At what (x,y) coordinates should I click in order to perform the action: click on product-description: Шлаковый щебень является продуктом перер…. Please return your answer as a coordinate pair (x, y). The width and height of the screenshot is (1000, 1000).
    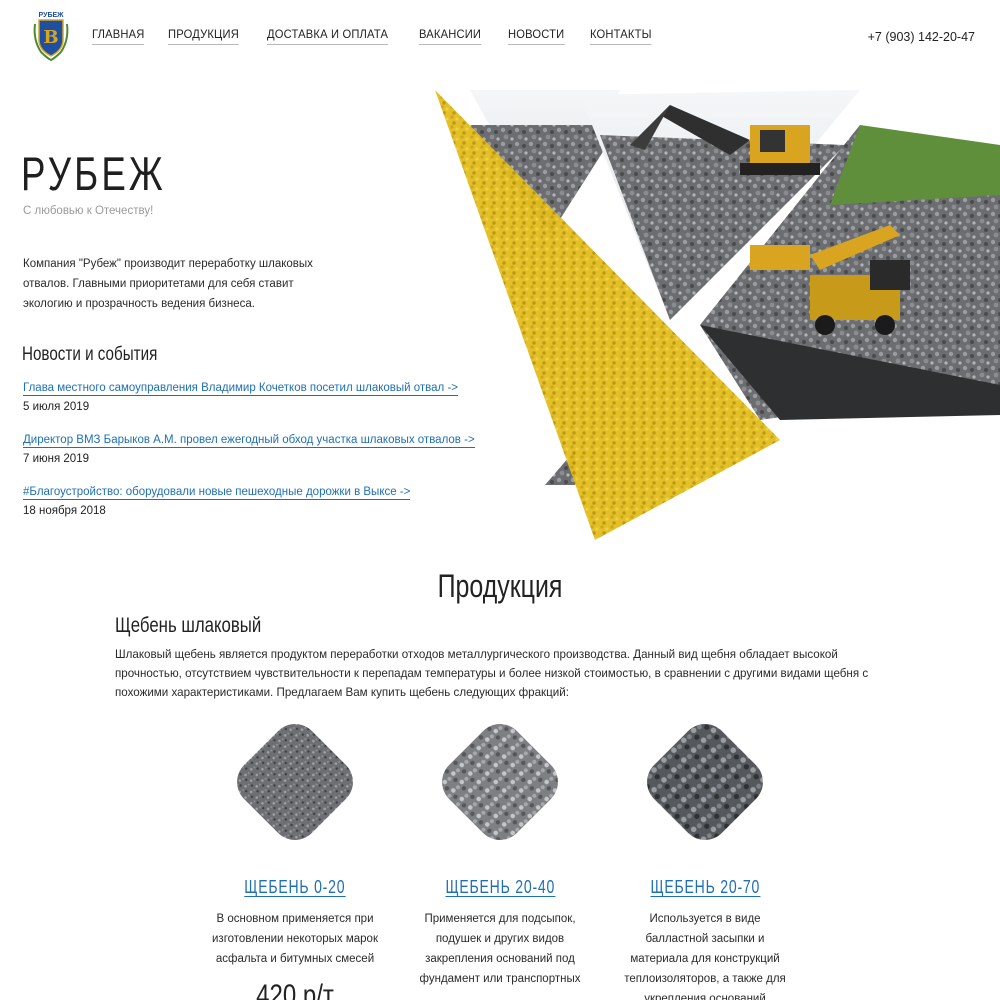
    Looking at the image, I should click on (492, 673).